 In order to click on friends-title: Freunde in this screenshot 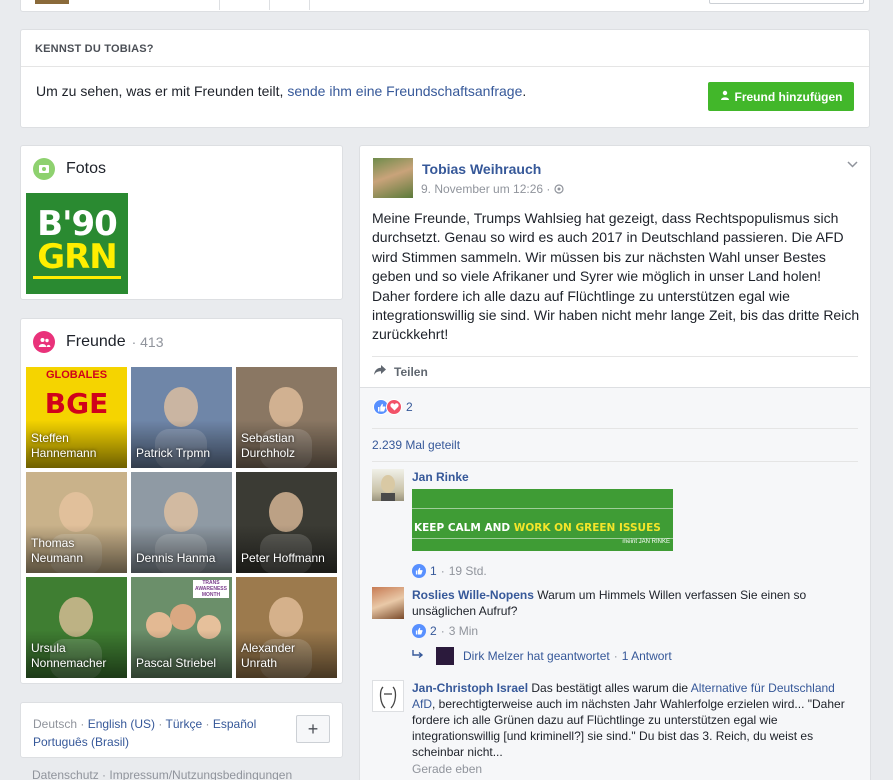, I will do `click(96, 341)`.